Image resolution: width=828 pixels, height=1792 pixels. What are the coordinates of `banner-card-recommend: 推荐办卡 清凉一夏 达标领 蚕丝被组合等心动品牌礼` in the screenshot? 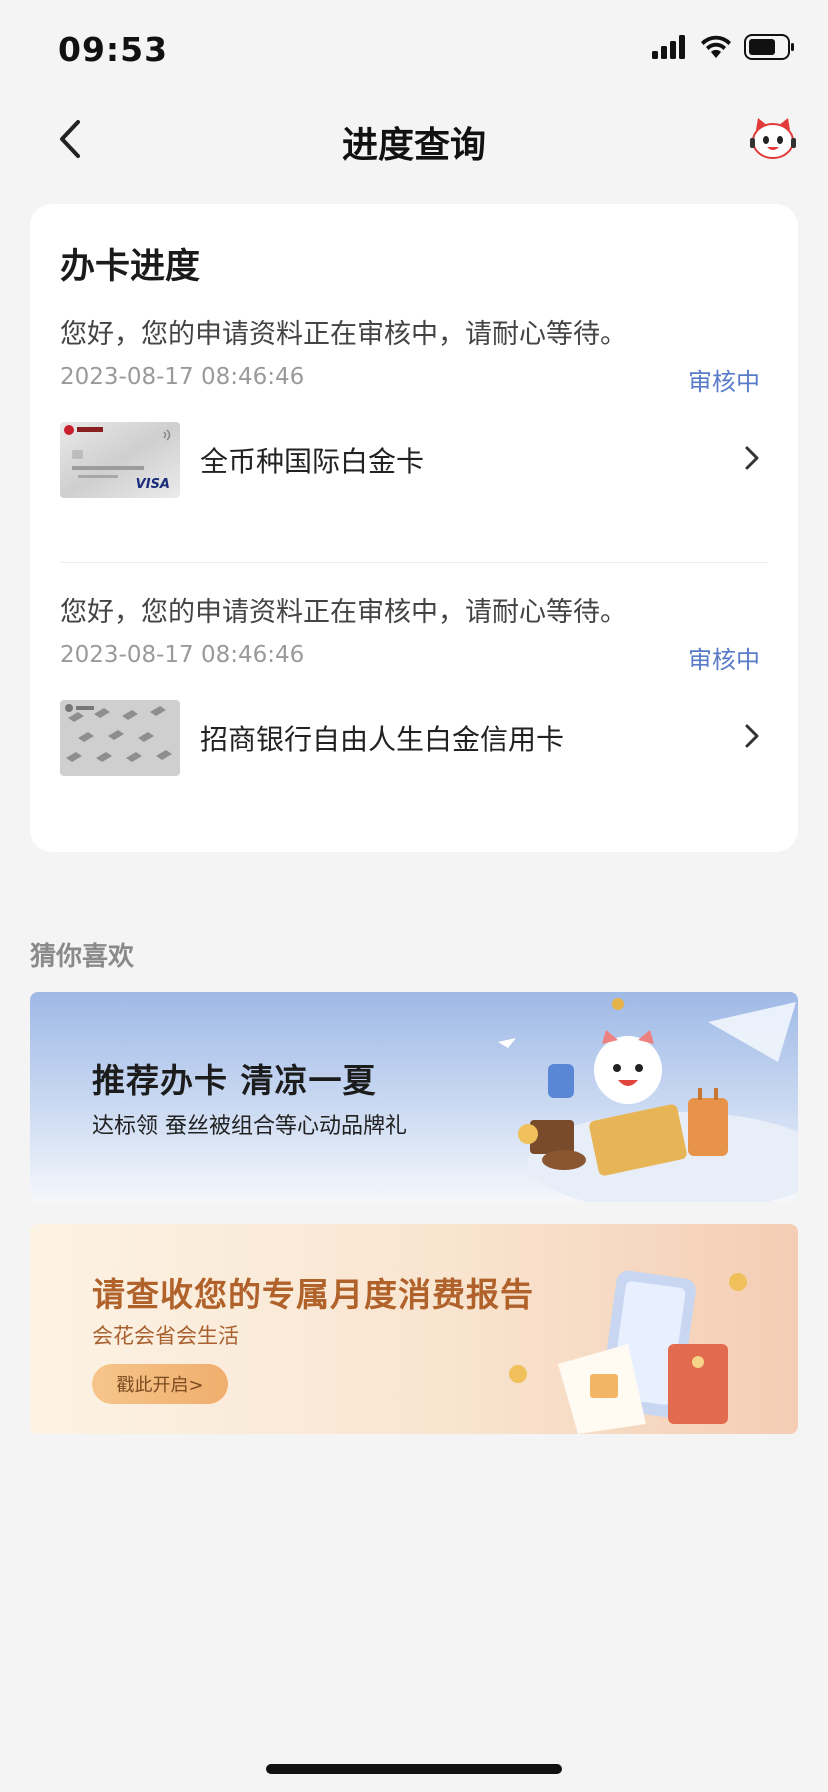 It's located at (414, 1097).